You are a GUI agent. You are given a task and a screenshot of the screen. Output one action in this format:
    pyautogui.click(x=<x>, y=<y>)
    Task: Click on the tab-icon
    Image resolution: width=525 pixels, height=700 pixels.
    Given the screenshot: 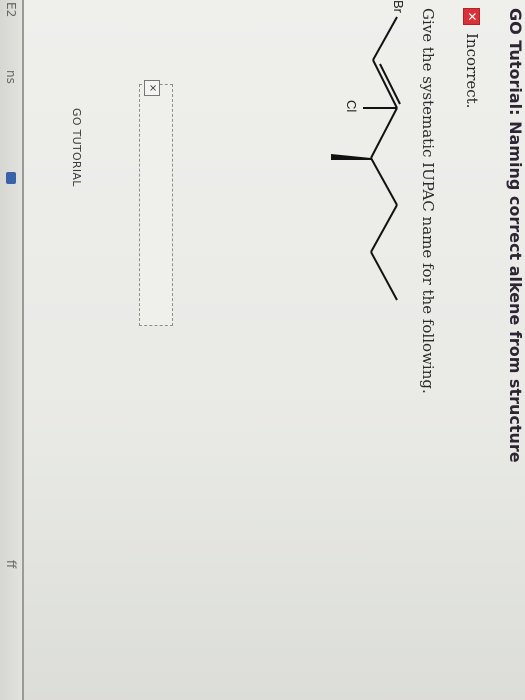 What is the action you would take?
    pyautogui.click(x=11, y=178)
    